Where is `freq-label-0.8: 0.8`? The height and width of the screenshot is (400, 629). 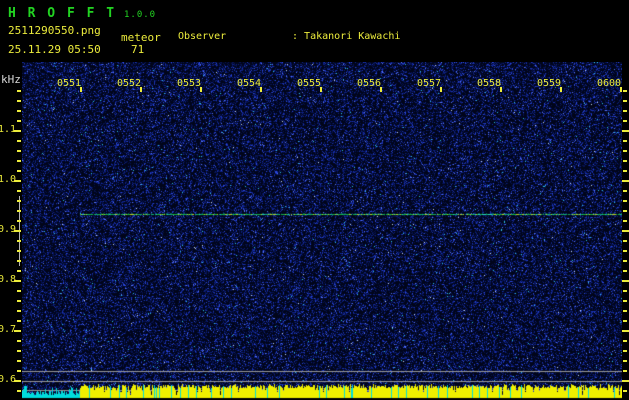 freq-label-0.8: 0.8 is located at coordinates (8, 279).